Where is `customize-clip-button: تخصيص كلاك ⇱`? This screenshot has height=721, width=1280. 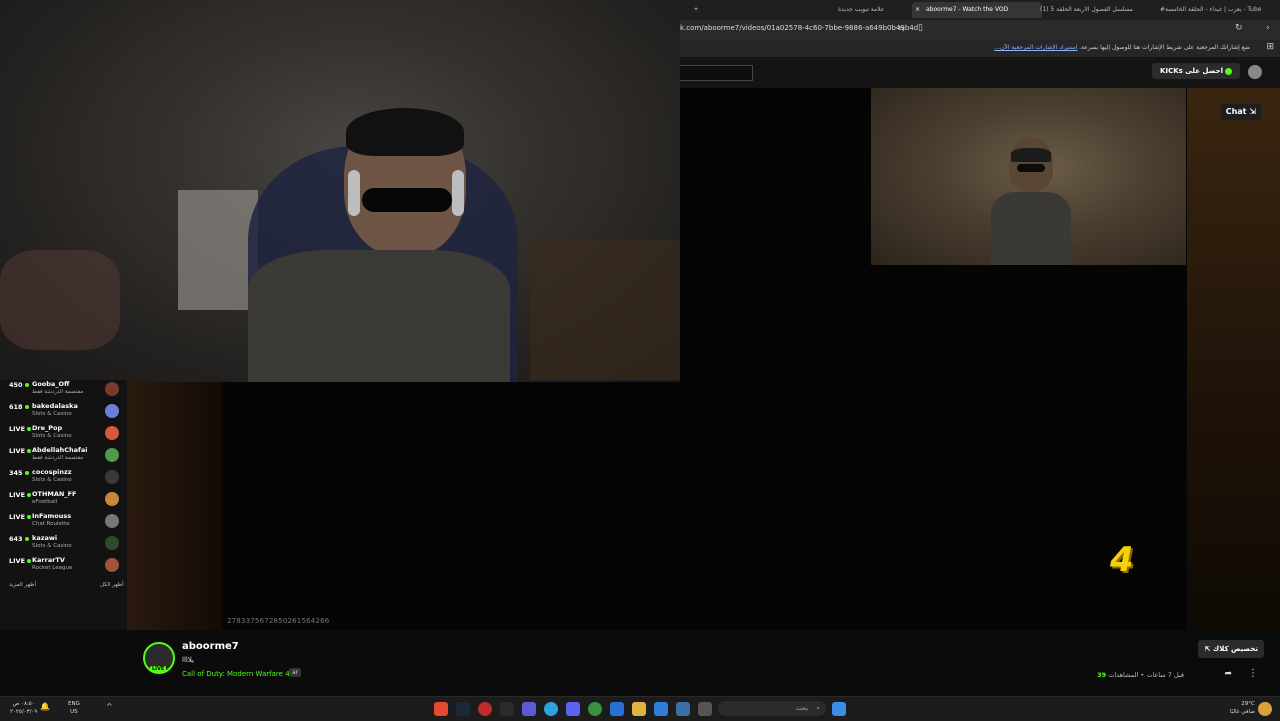
customize-clip-button: تخصيص كلاك ⇱ is located at coordinates (1231, 649).